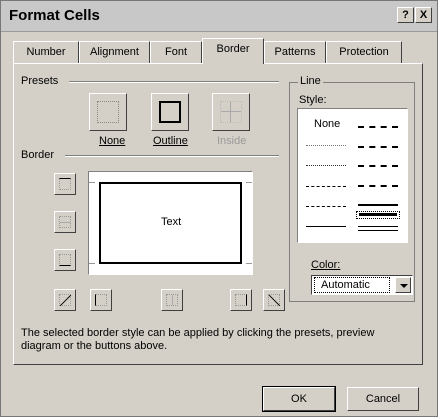 The width and height of the screenshot is (438, 417). I want to click on border-top-button, so click(65, 184).